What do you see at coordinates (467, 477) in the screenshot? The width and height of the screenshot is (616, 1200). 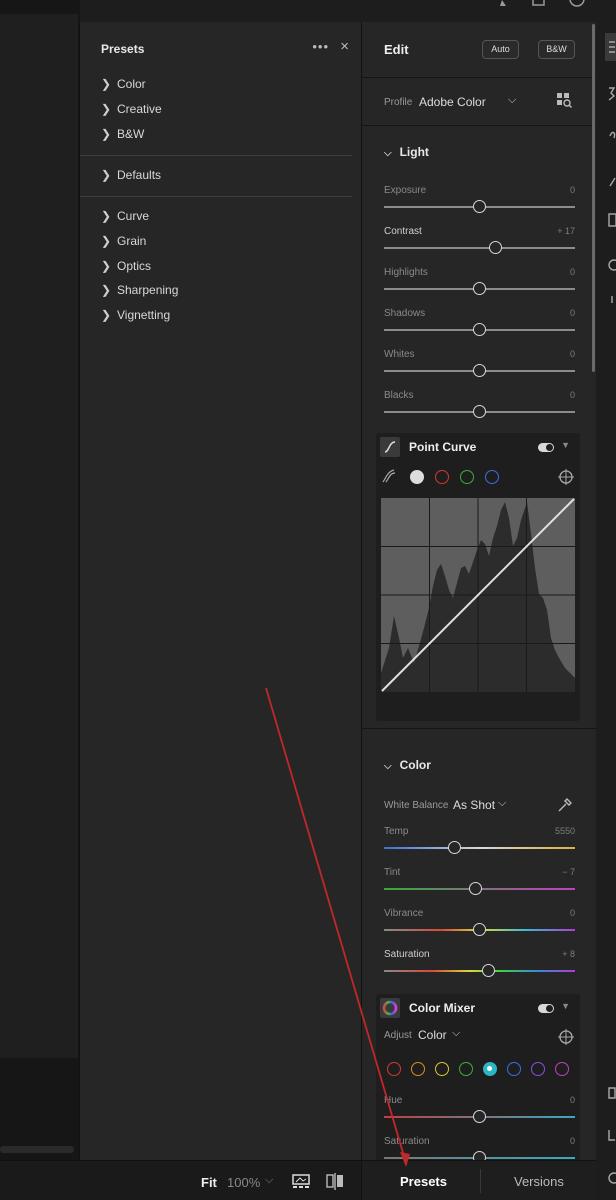 I see `channel-green-icon` at bounding box center [467, 477].